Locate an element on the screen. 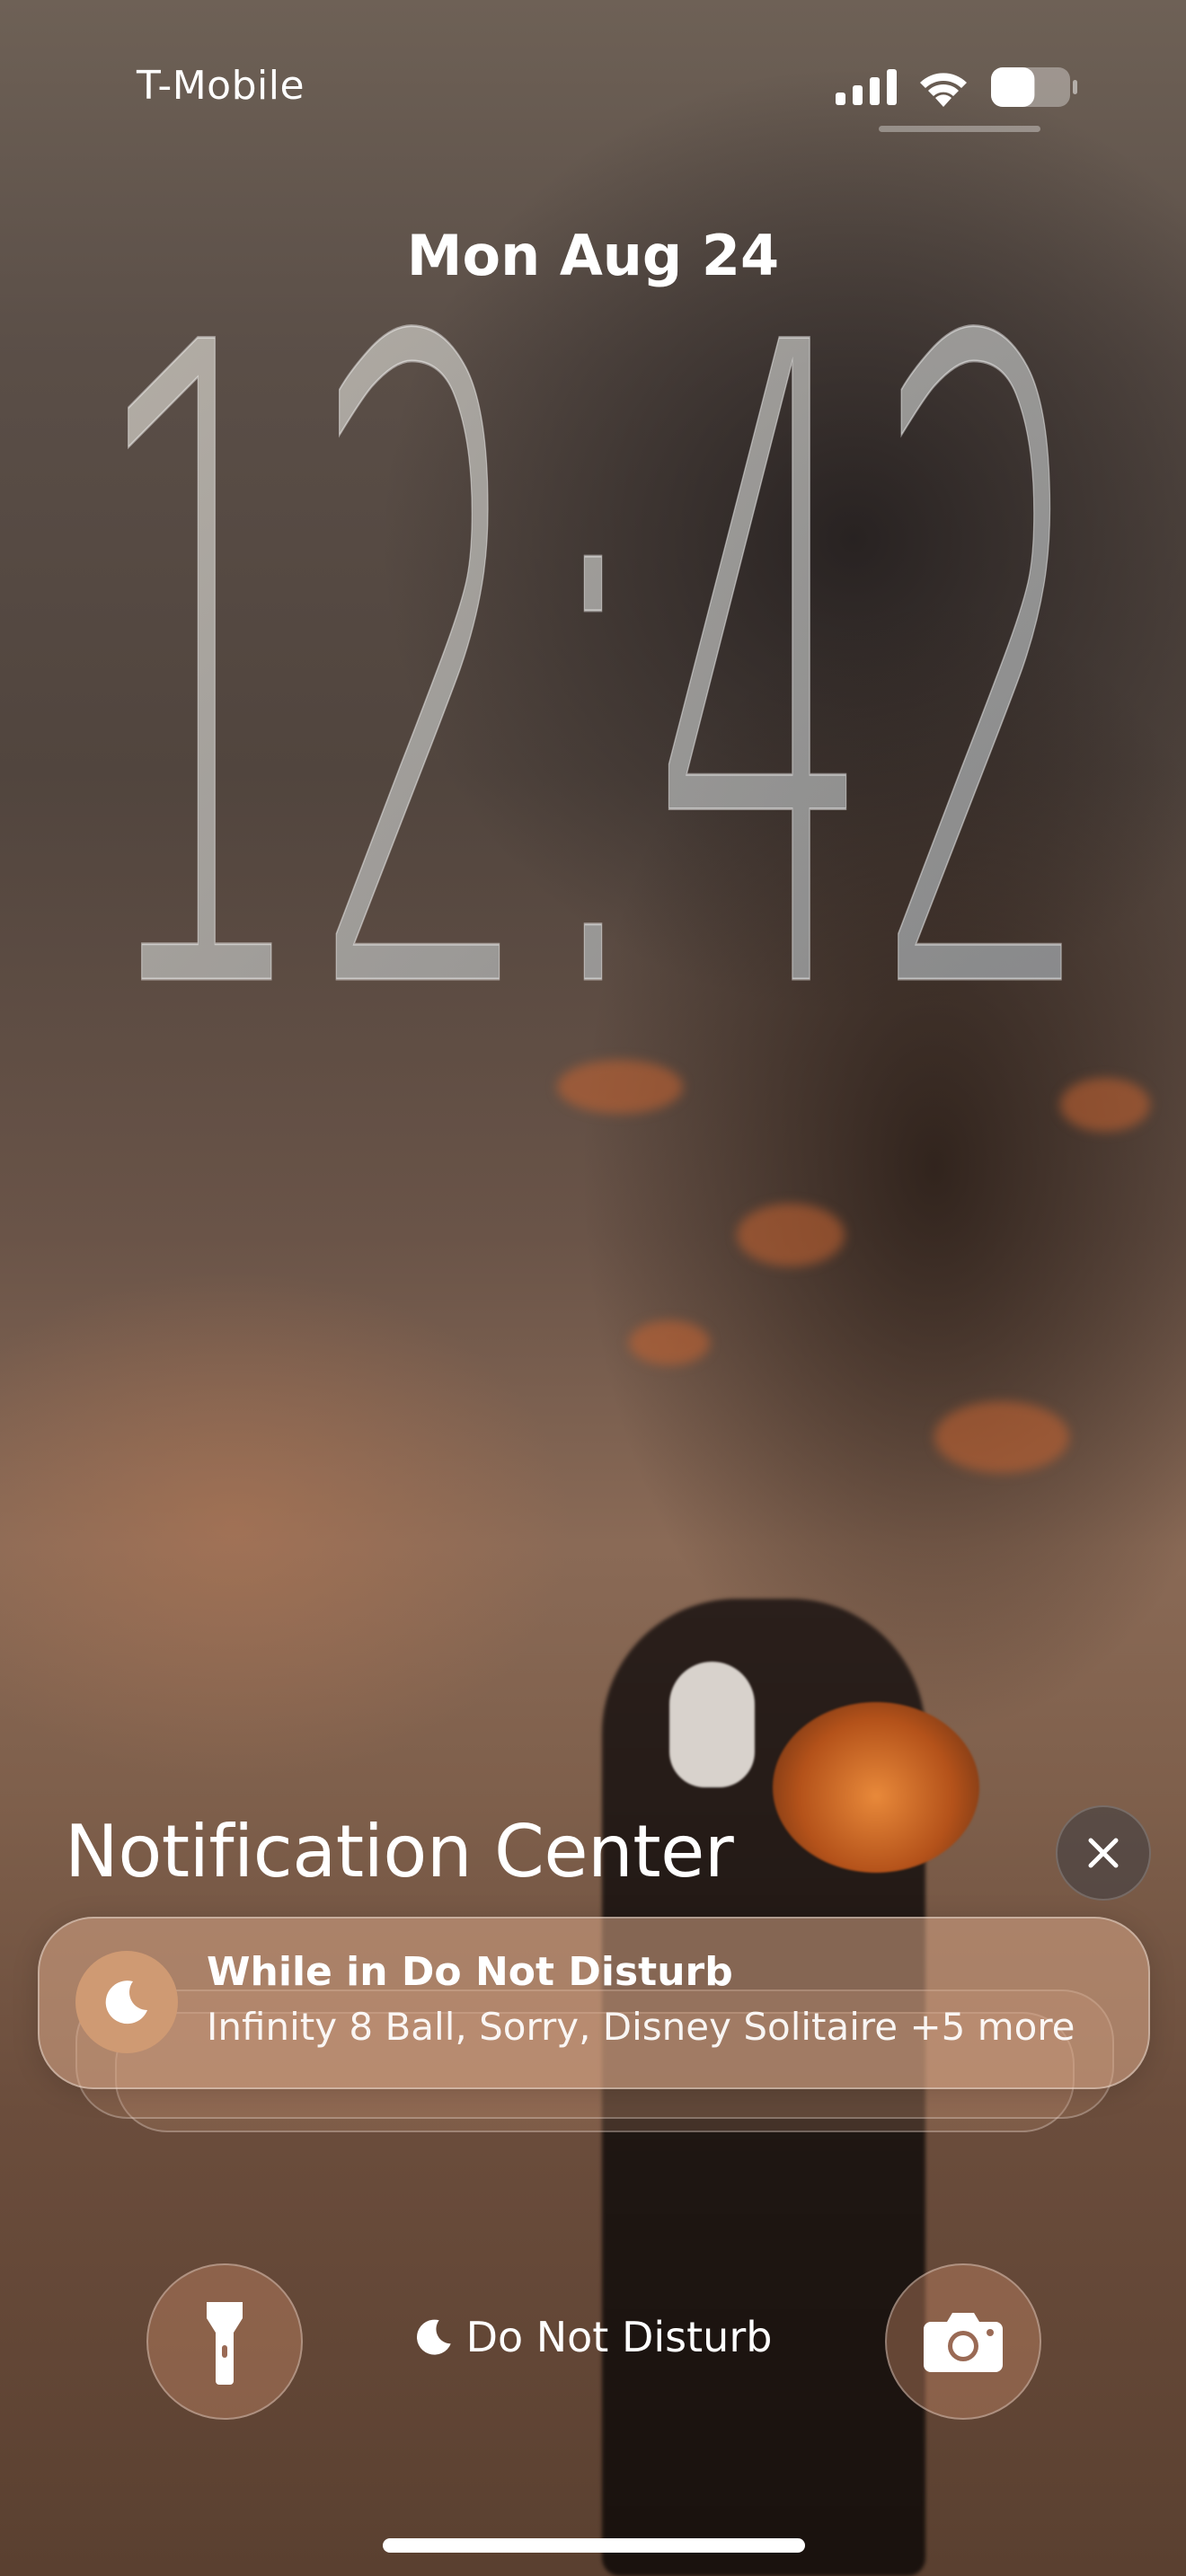 The image size is (1186, 2576). dynamic-island-indicator is located at coordinates (959, 129).